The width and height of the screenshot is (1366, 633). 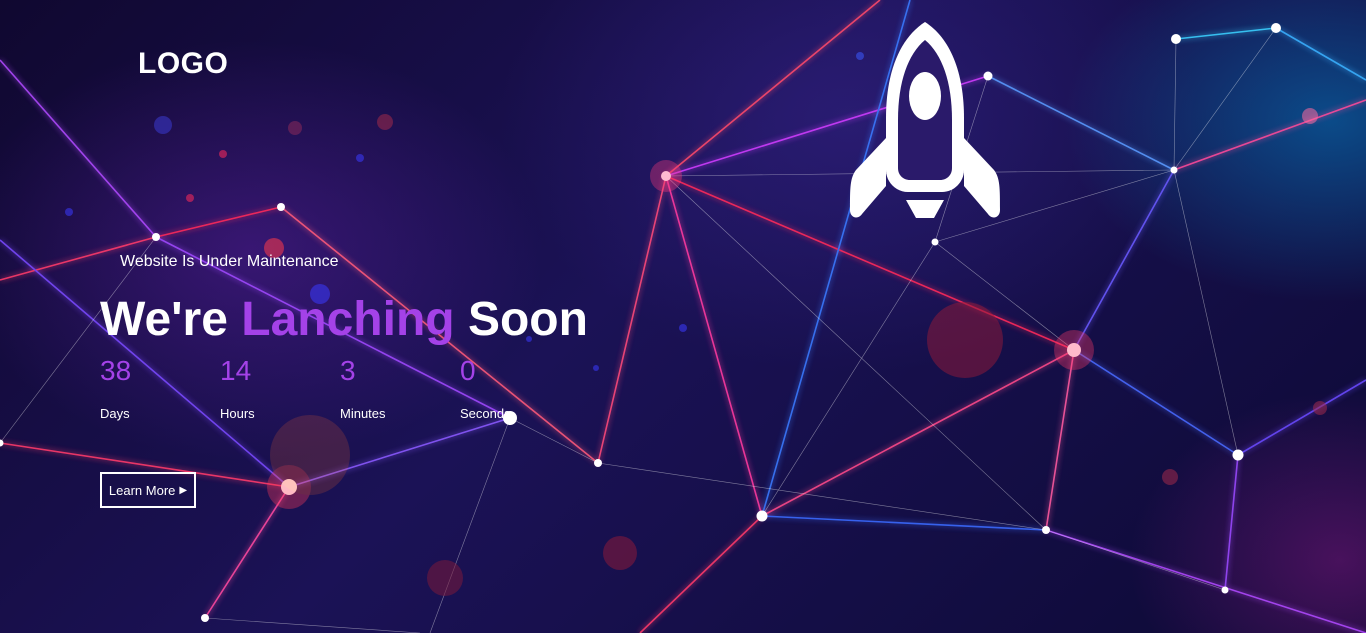 What do you see at coordinates (183, 490) in the screenshot?
I see `play-triangle-icon: ▶` at bounding box center [183, 490].